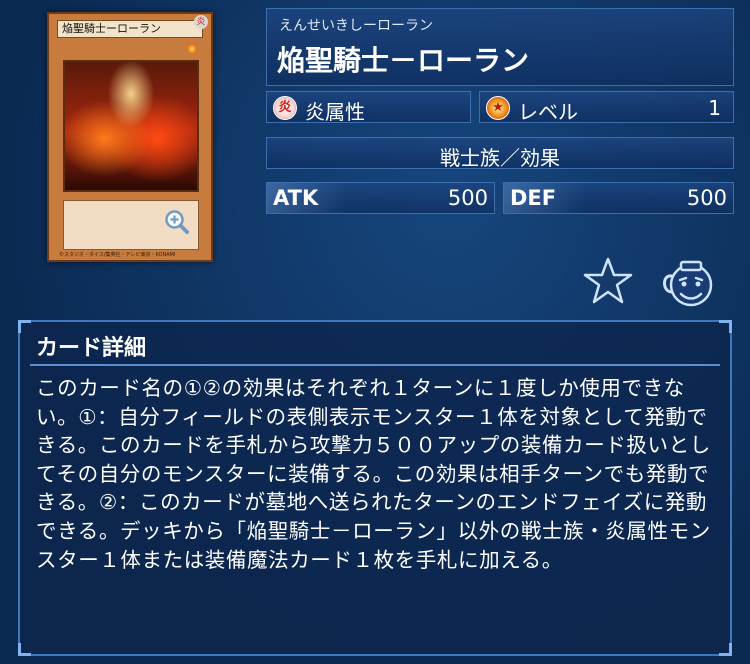  Describe the element at coordinates (296, 198) in the screenshot. I see `atk-label: ATK` at that location.